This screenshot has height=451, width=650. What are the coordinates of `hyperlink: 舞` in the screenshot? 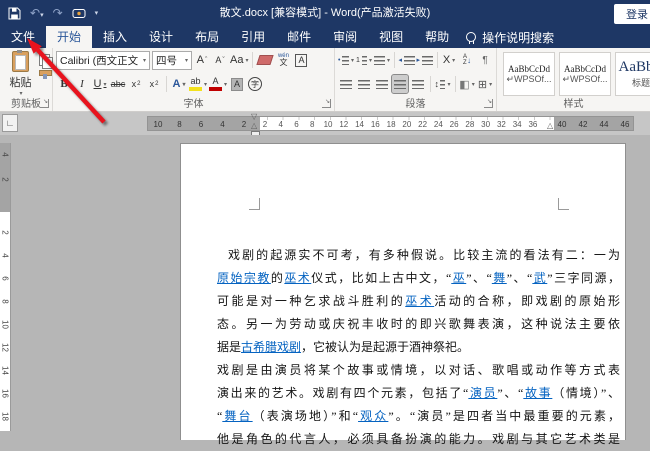 It's located at (499, 278).